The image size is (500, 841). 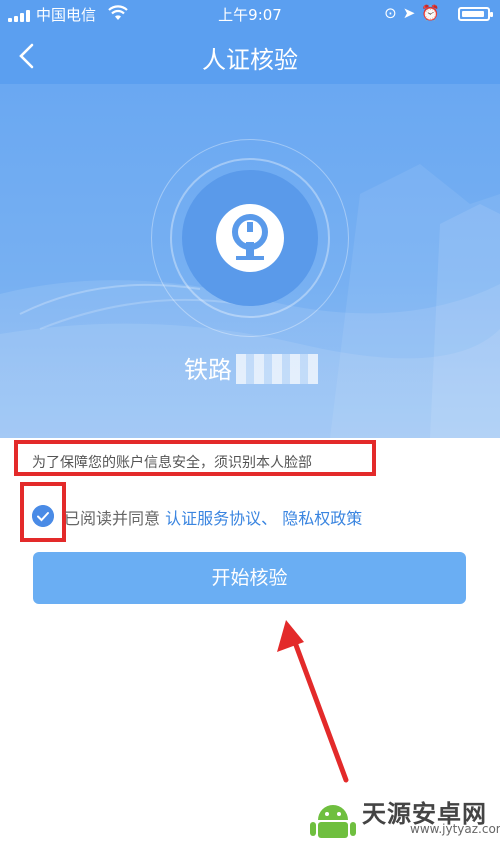 I want to click on status-icons: ⊙➤⏰, so click(x=415, y=13).